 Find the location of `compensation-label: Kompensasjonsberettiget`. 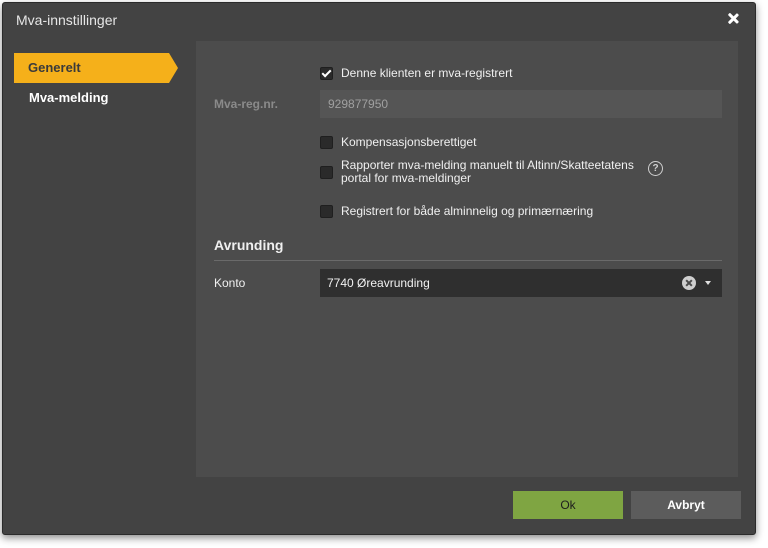

compensation-label: Kompensasjonsberettiget is located at coordinates (409, 142).